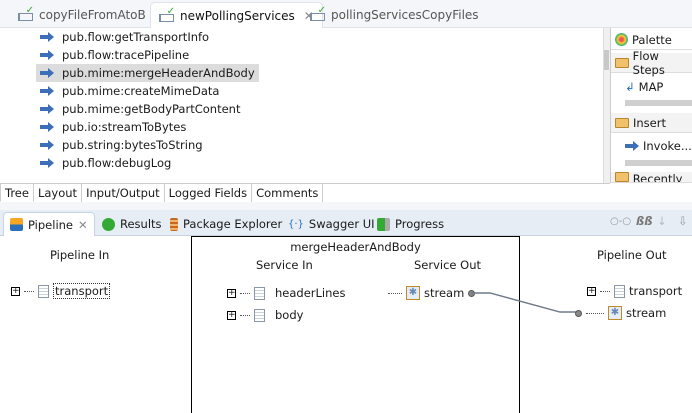  What do you see at coordinates (124, 127) in the screenshot?
I see `item-label: pub.io:streamToBytes` at bounding box center [124, 127].